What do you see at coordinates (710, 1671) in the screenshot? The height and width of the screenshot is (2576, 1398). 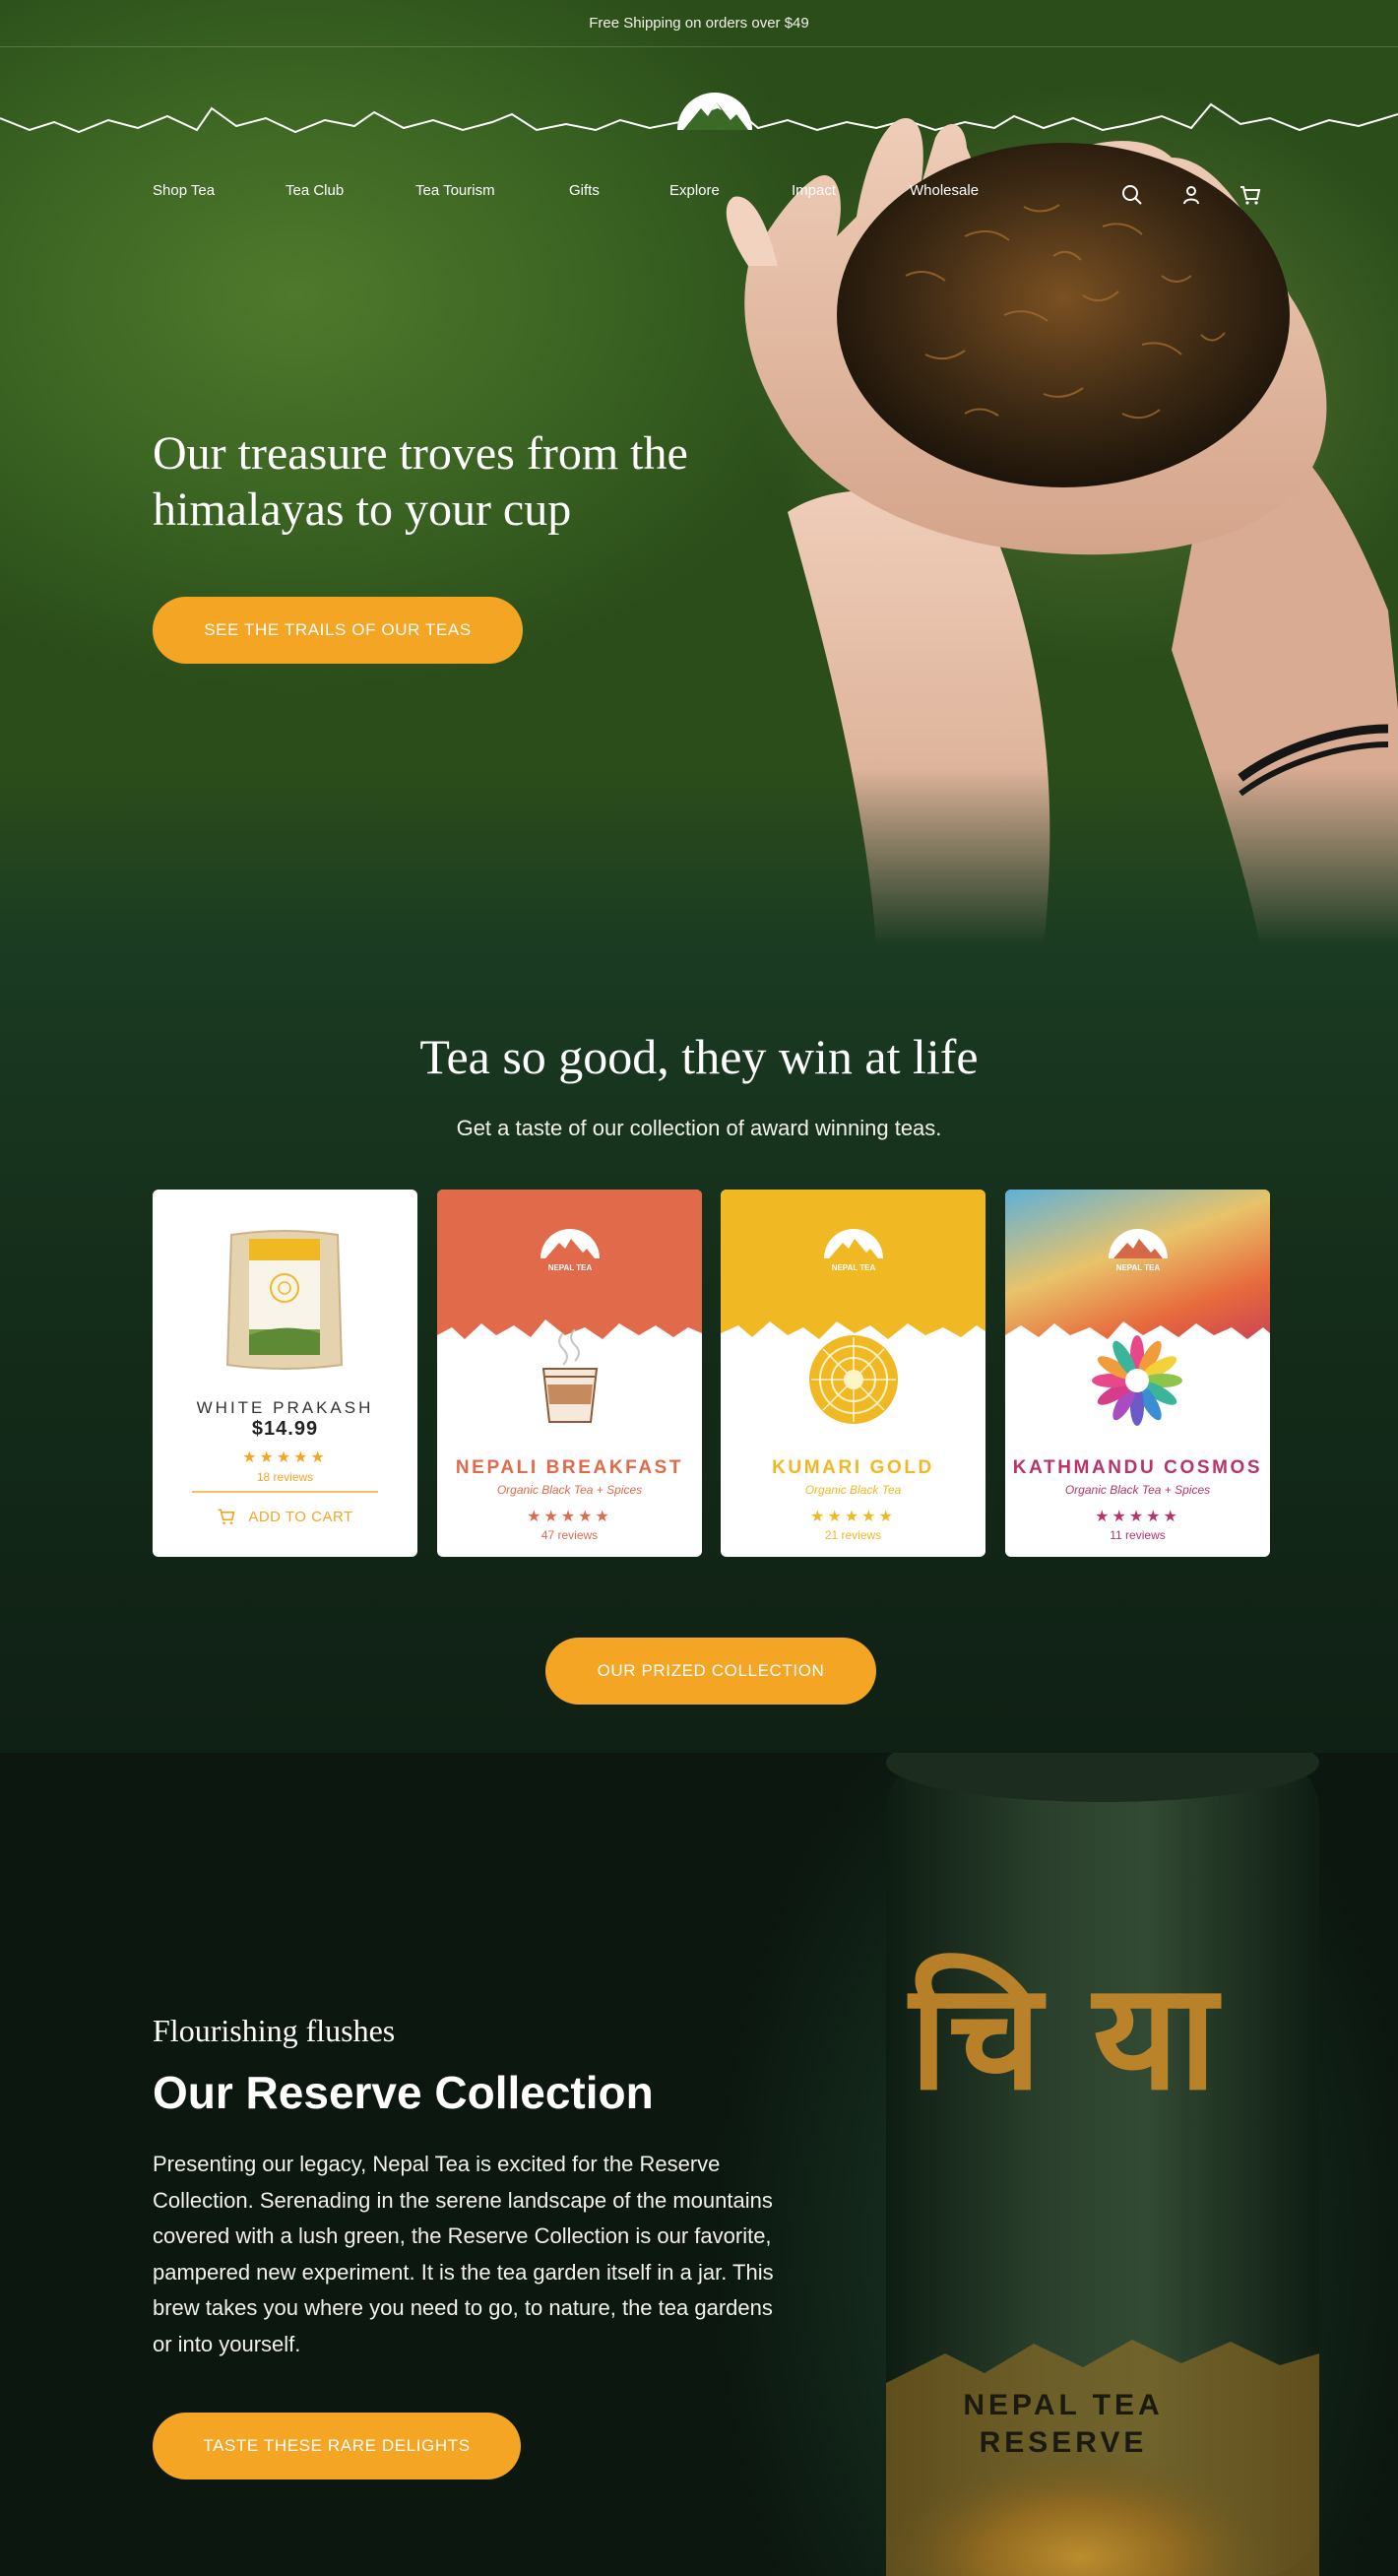 I see `prized-collection-button: OUR PRIZED COLLECTION` at bounding box center [710, 1671].